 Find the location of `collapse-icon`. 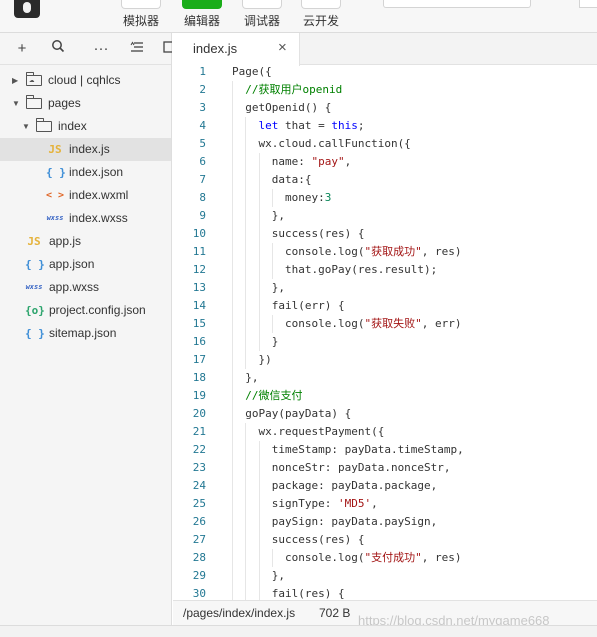

collapse-icon is located at coordinates (167, 49).